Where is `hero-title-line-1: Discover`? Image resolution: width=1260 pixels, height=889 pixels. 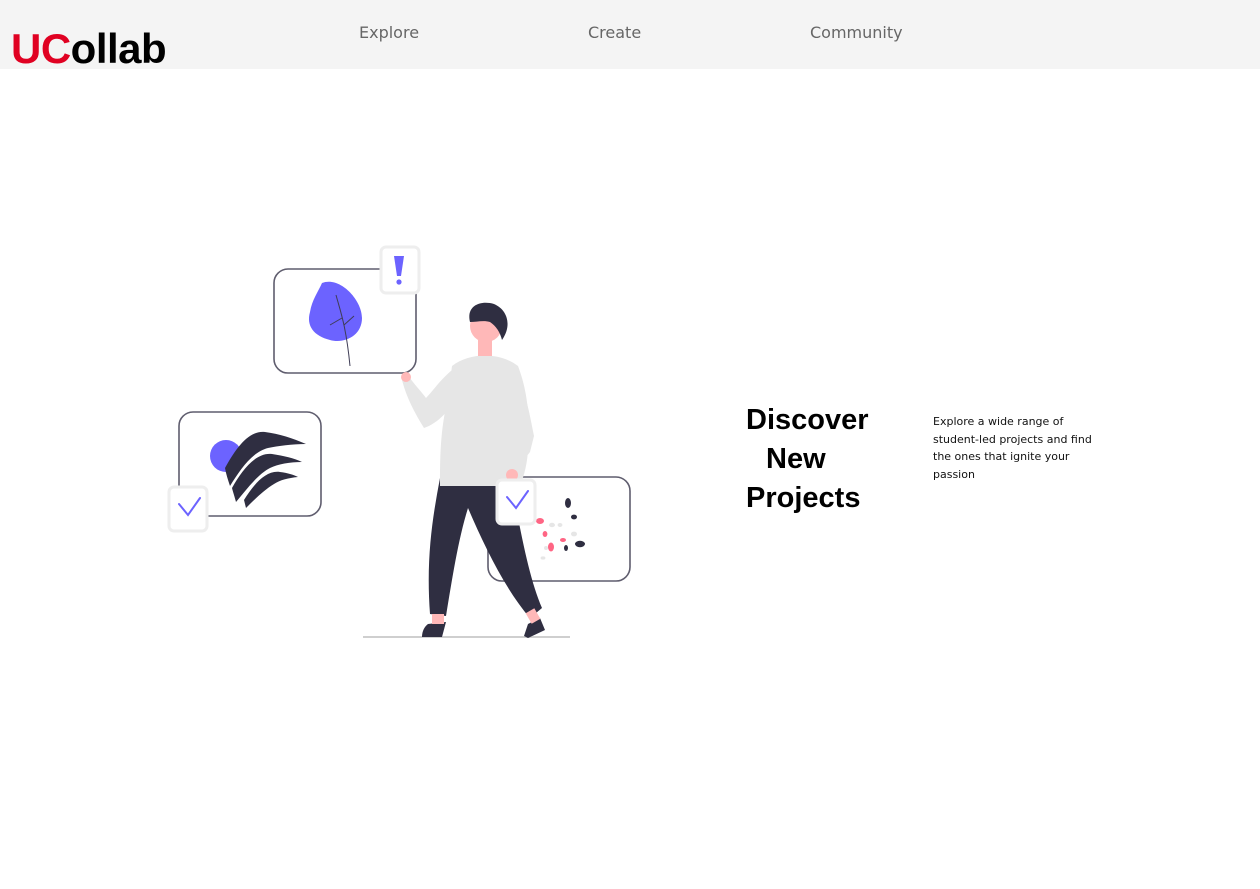
hero-title-line-1: Discover is located at coordinates (807, 420).